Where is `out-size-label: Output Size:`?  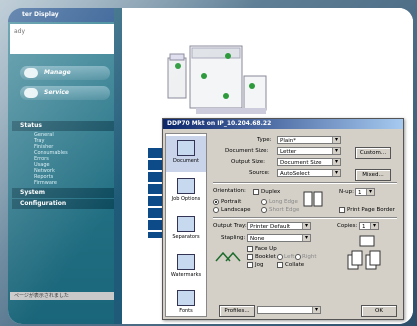
out-size-label: Output Size: is located at coordinates (248, 162).